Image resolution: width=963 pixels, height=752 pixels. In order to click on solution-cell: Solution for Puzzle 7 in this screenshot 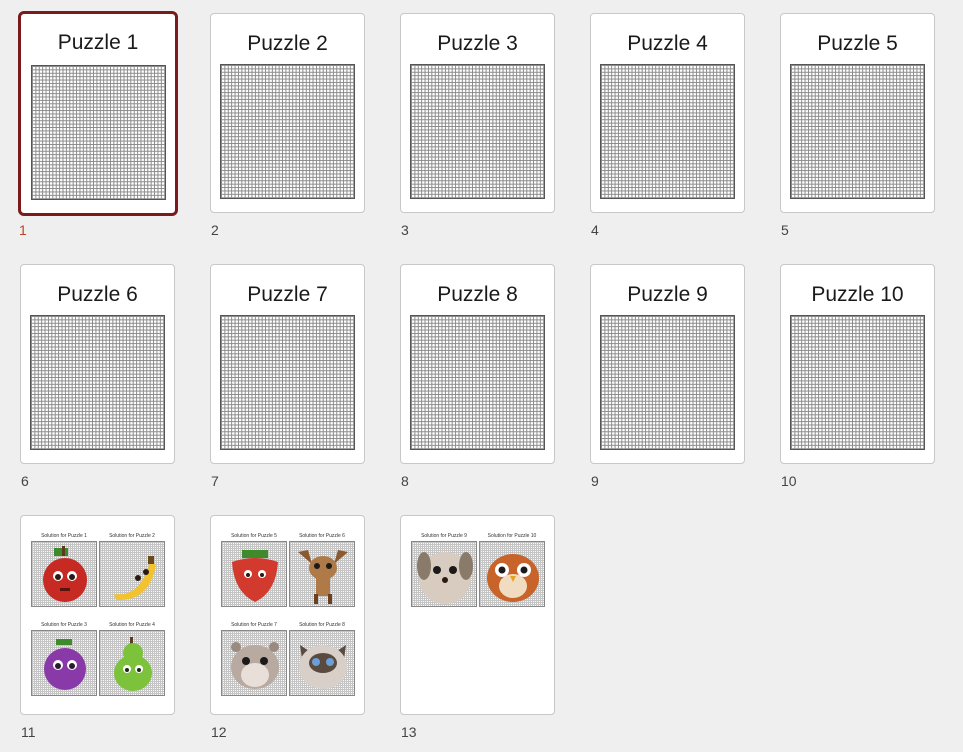, I will do `click(254, 658)`.